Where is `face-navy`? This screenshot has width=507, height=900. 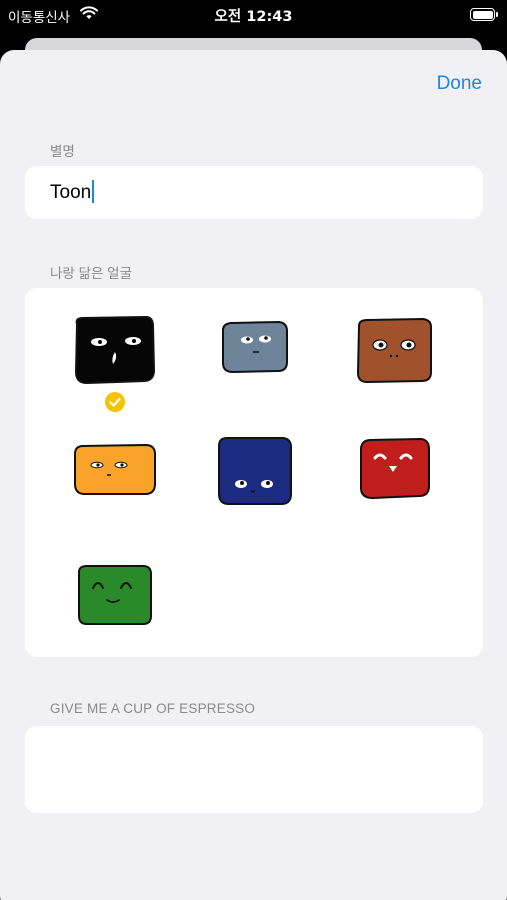 face-navy is located at coordinates (255, 487).